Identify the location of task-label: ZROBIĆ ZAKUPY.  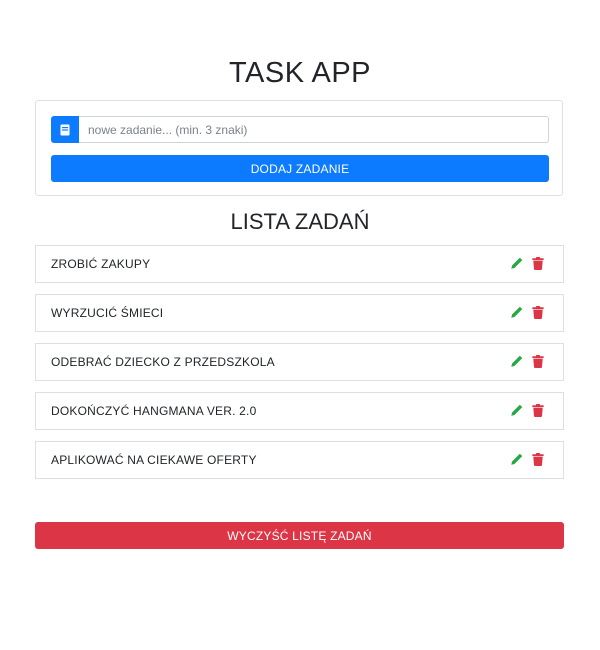
(101, 264).